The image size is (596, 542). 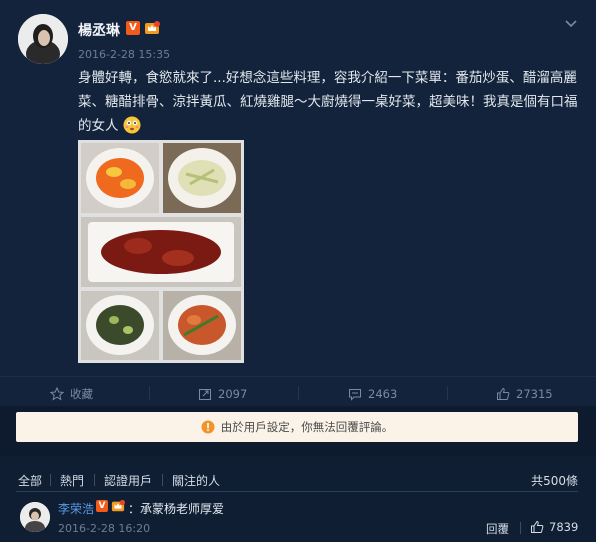 What do you see at coordinates (233, 394) in the screenshot?
I see `repost-count: 2097` at bounding box center [233, 394].